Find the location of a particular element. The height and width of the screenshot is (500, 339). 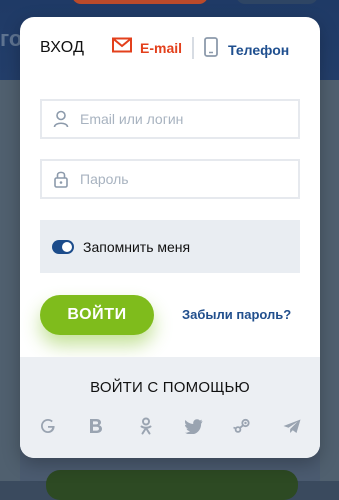

smartphone-icon is located at coordinates (211, 49).